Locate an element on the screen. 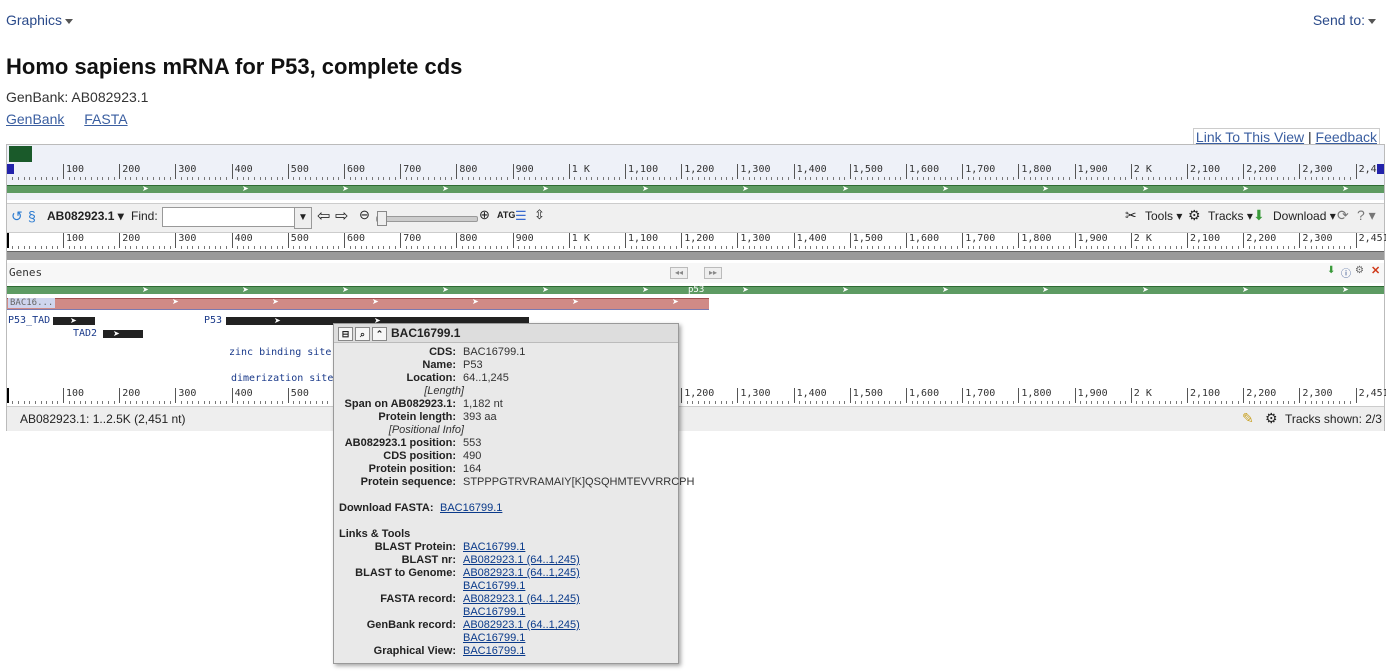  fasta-link: FASTA is located at coordinates (105, 119).